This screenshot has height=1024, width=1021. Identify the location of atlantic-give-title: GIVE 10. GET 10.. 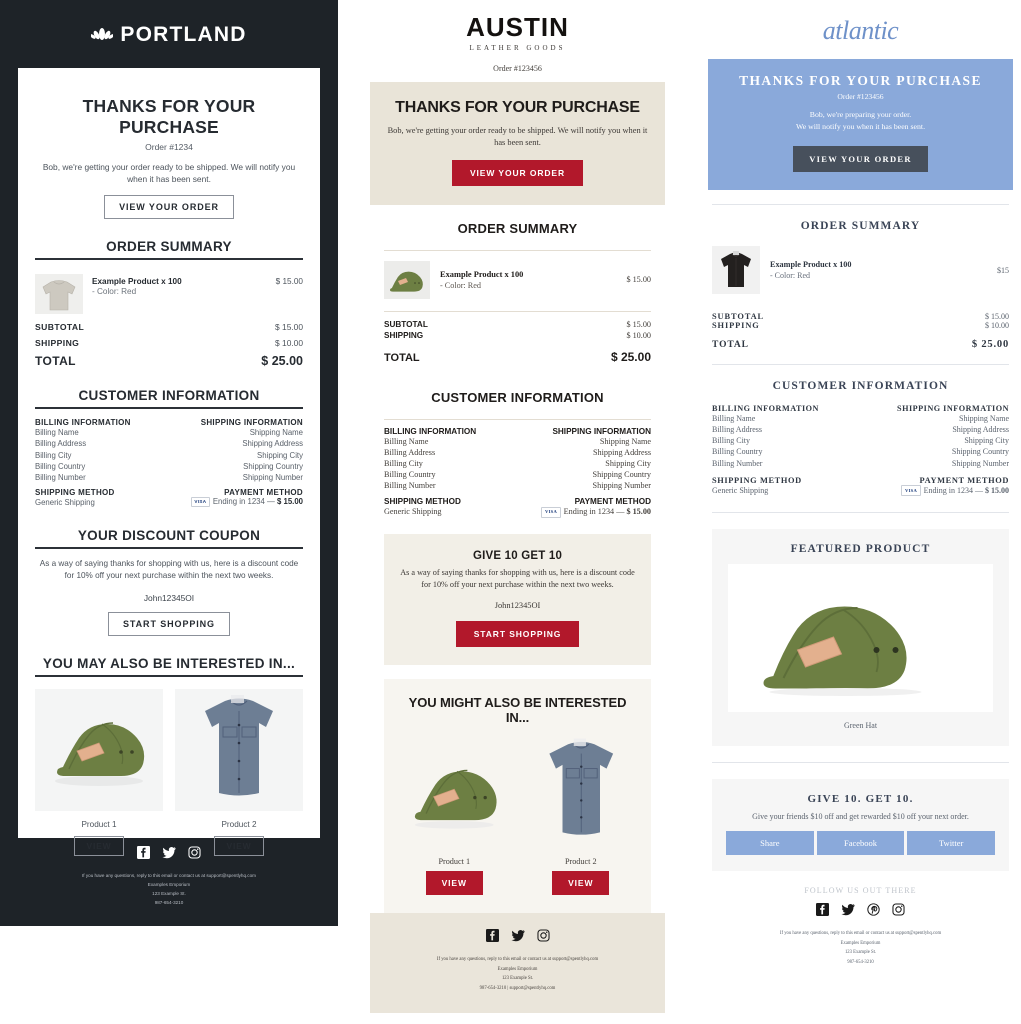
(860, 799).